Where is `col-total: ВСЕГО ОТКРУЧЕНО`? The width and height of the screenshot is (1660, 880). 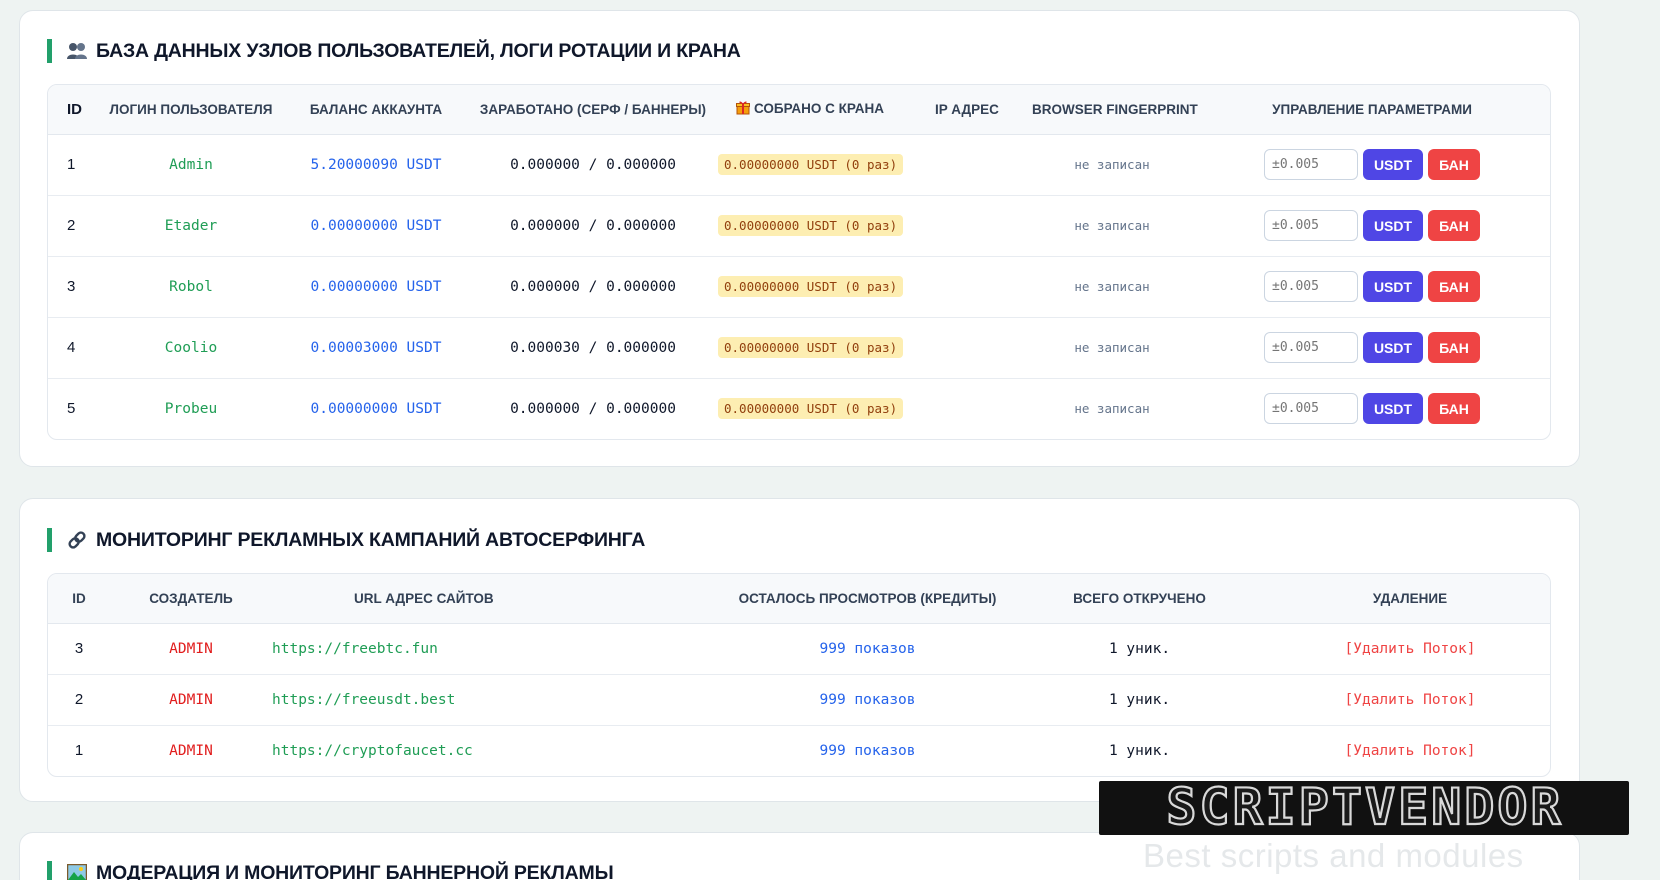 col-total: ВСЕГО ОТКРУЧЕНО is located at coordinates (1139, 599).